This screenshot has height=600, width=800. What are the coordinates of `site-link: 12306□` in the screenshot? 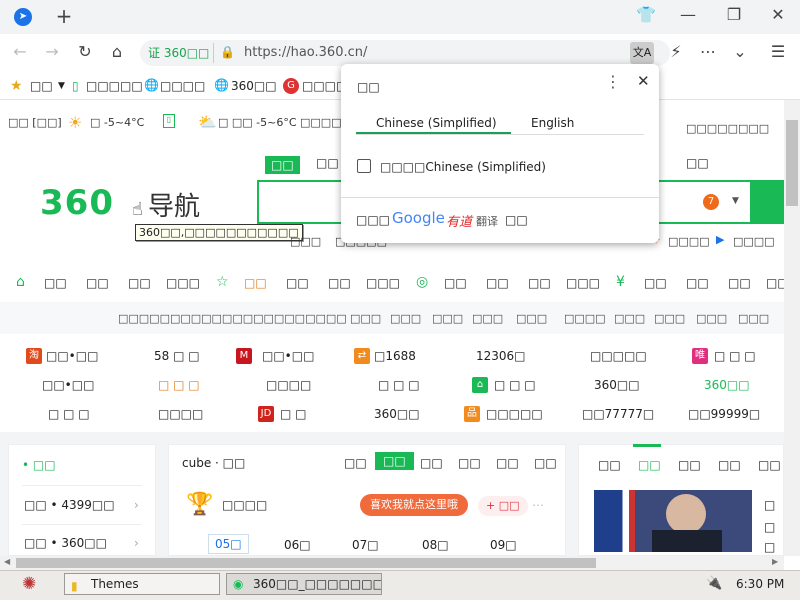 It's located at (501, 356).